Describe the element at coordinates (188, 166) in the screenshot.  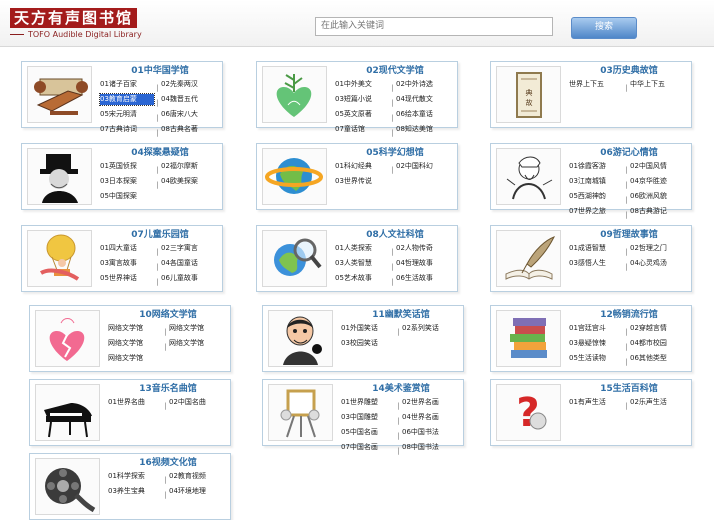
I see `library-link: 02福尔摩斯` at that location.